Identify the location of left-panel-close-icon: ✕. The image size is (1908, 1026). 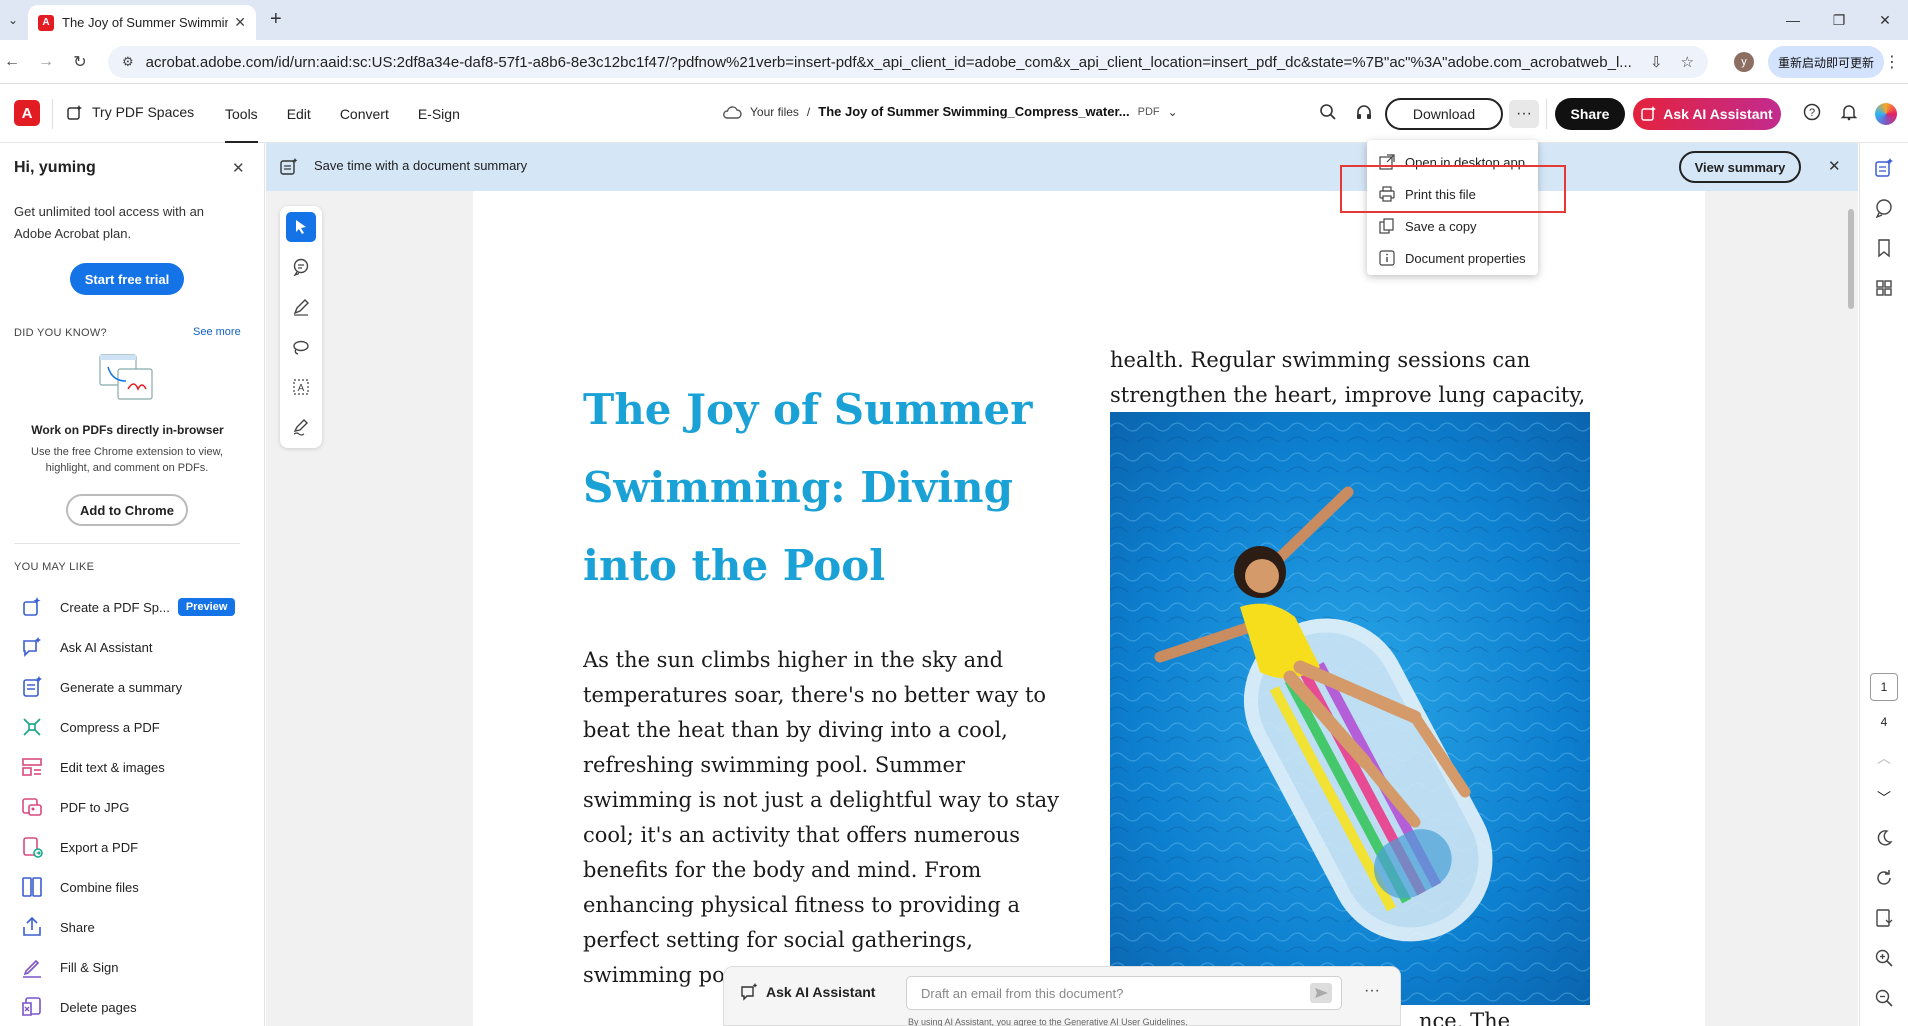
(238, 168).